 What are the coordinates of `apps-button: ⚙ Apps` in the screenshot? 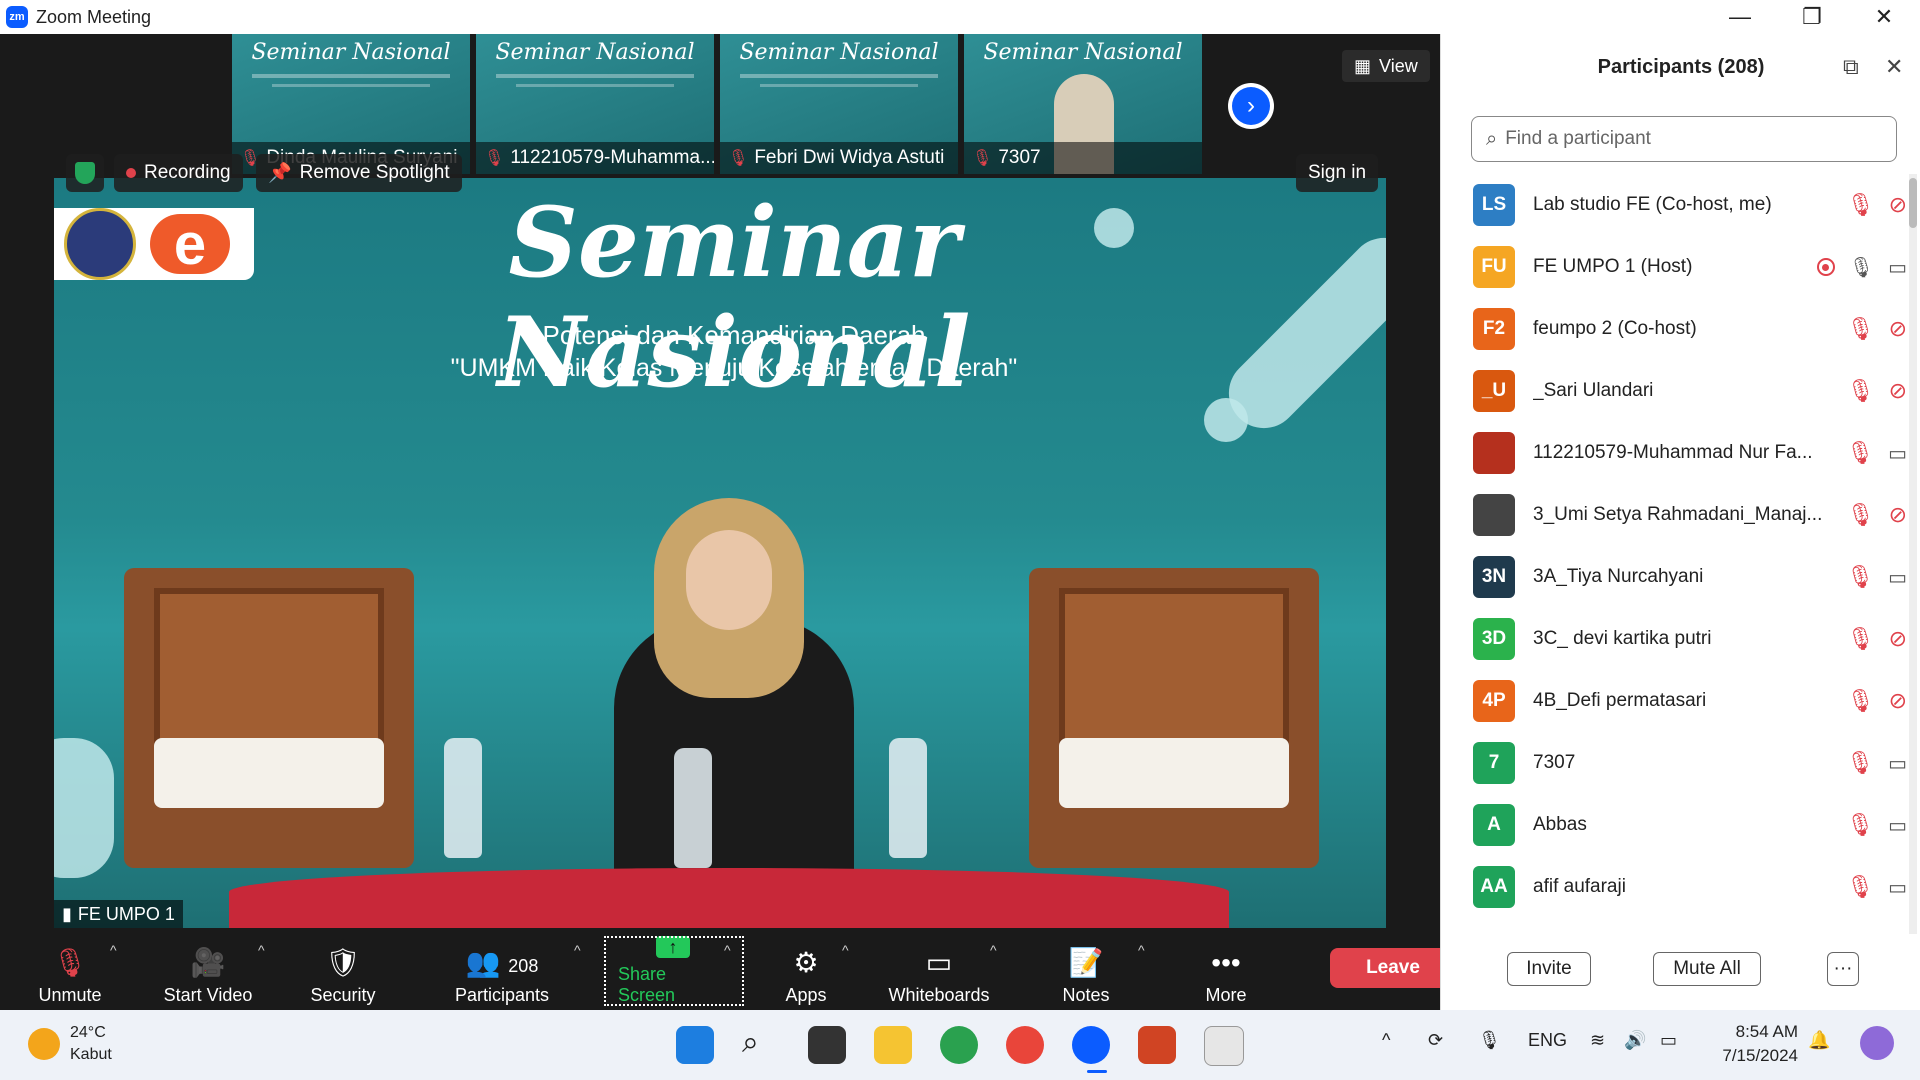 It's located at (806, 971).